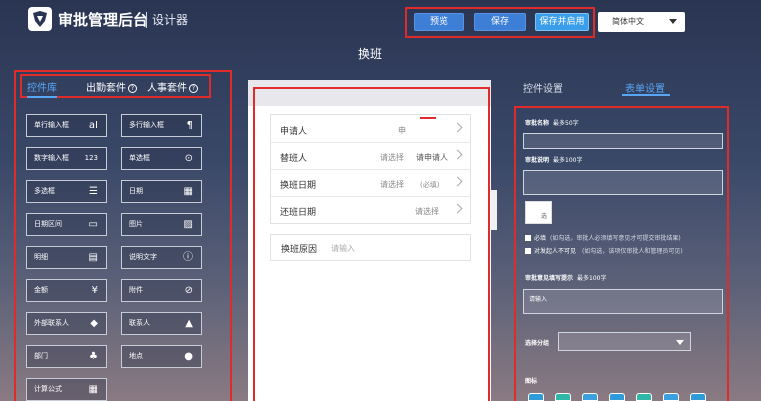  Describe the element at coordinates (66, 356) in the screenshot. I see `control-department: 部门 ♣` at that location.